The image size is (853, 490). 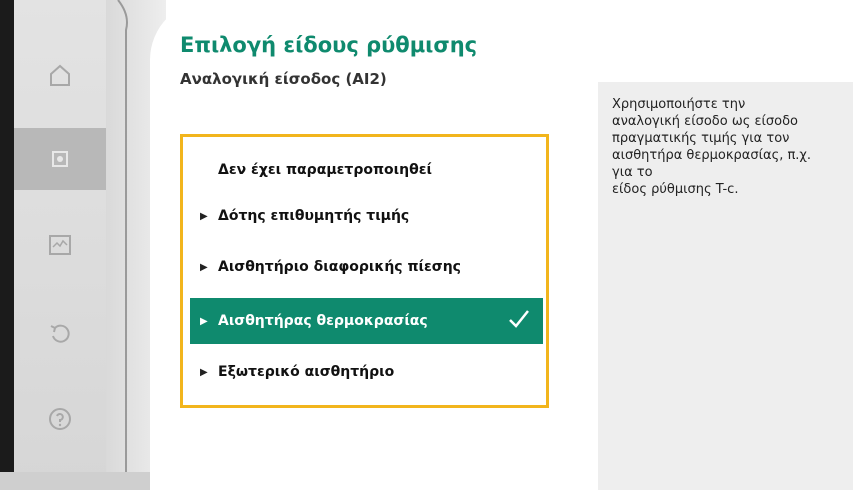 What do you see at coordinates (85, 481) in the screenshot?
I see `bottom-bar` at bounding box center [85, 481].